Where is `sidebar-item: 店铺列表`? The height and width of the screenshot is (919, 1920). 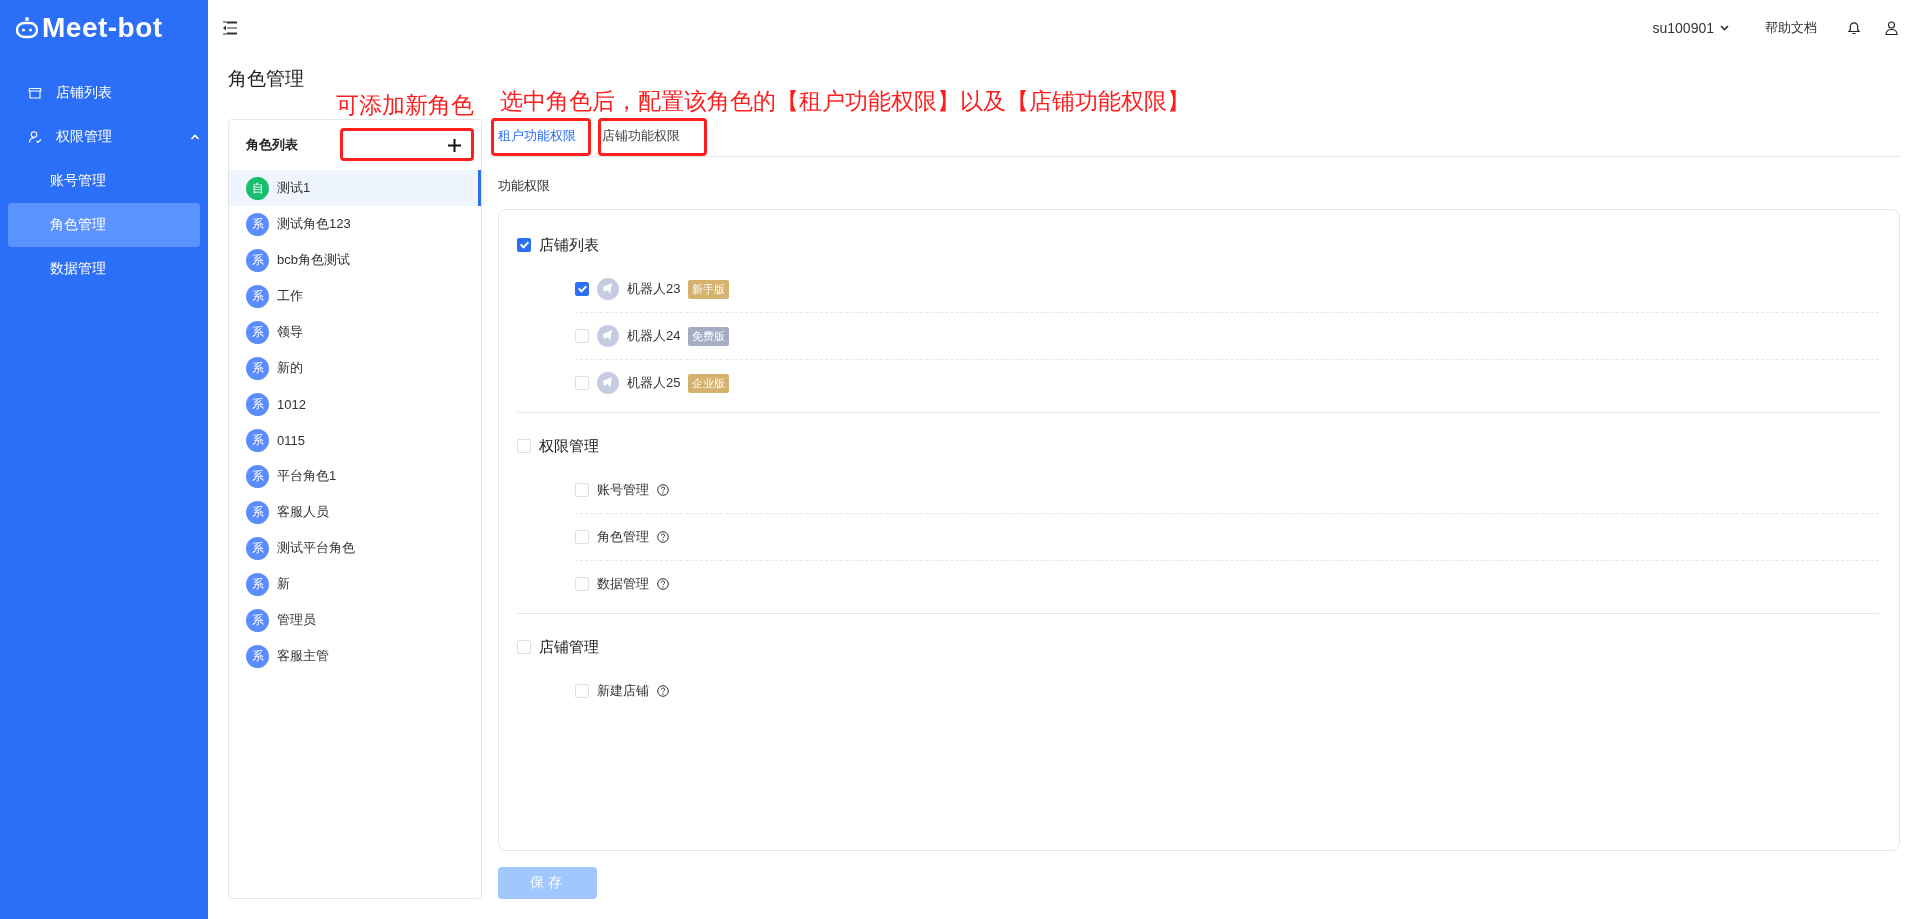
sidebar-item: 店铺列表 is located at coordinates (104, 93).